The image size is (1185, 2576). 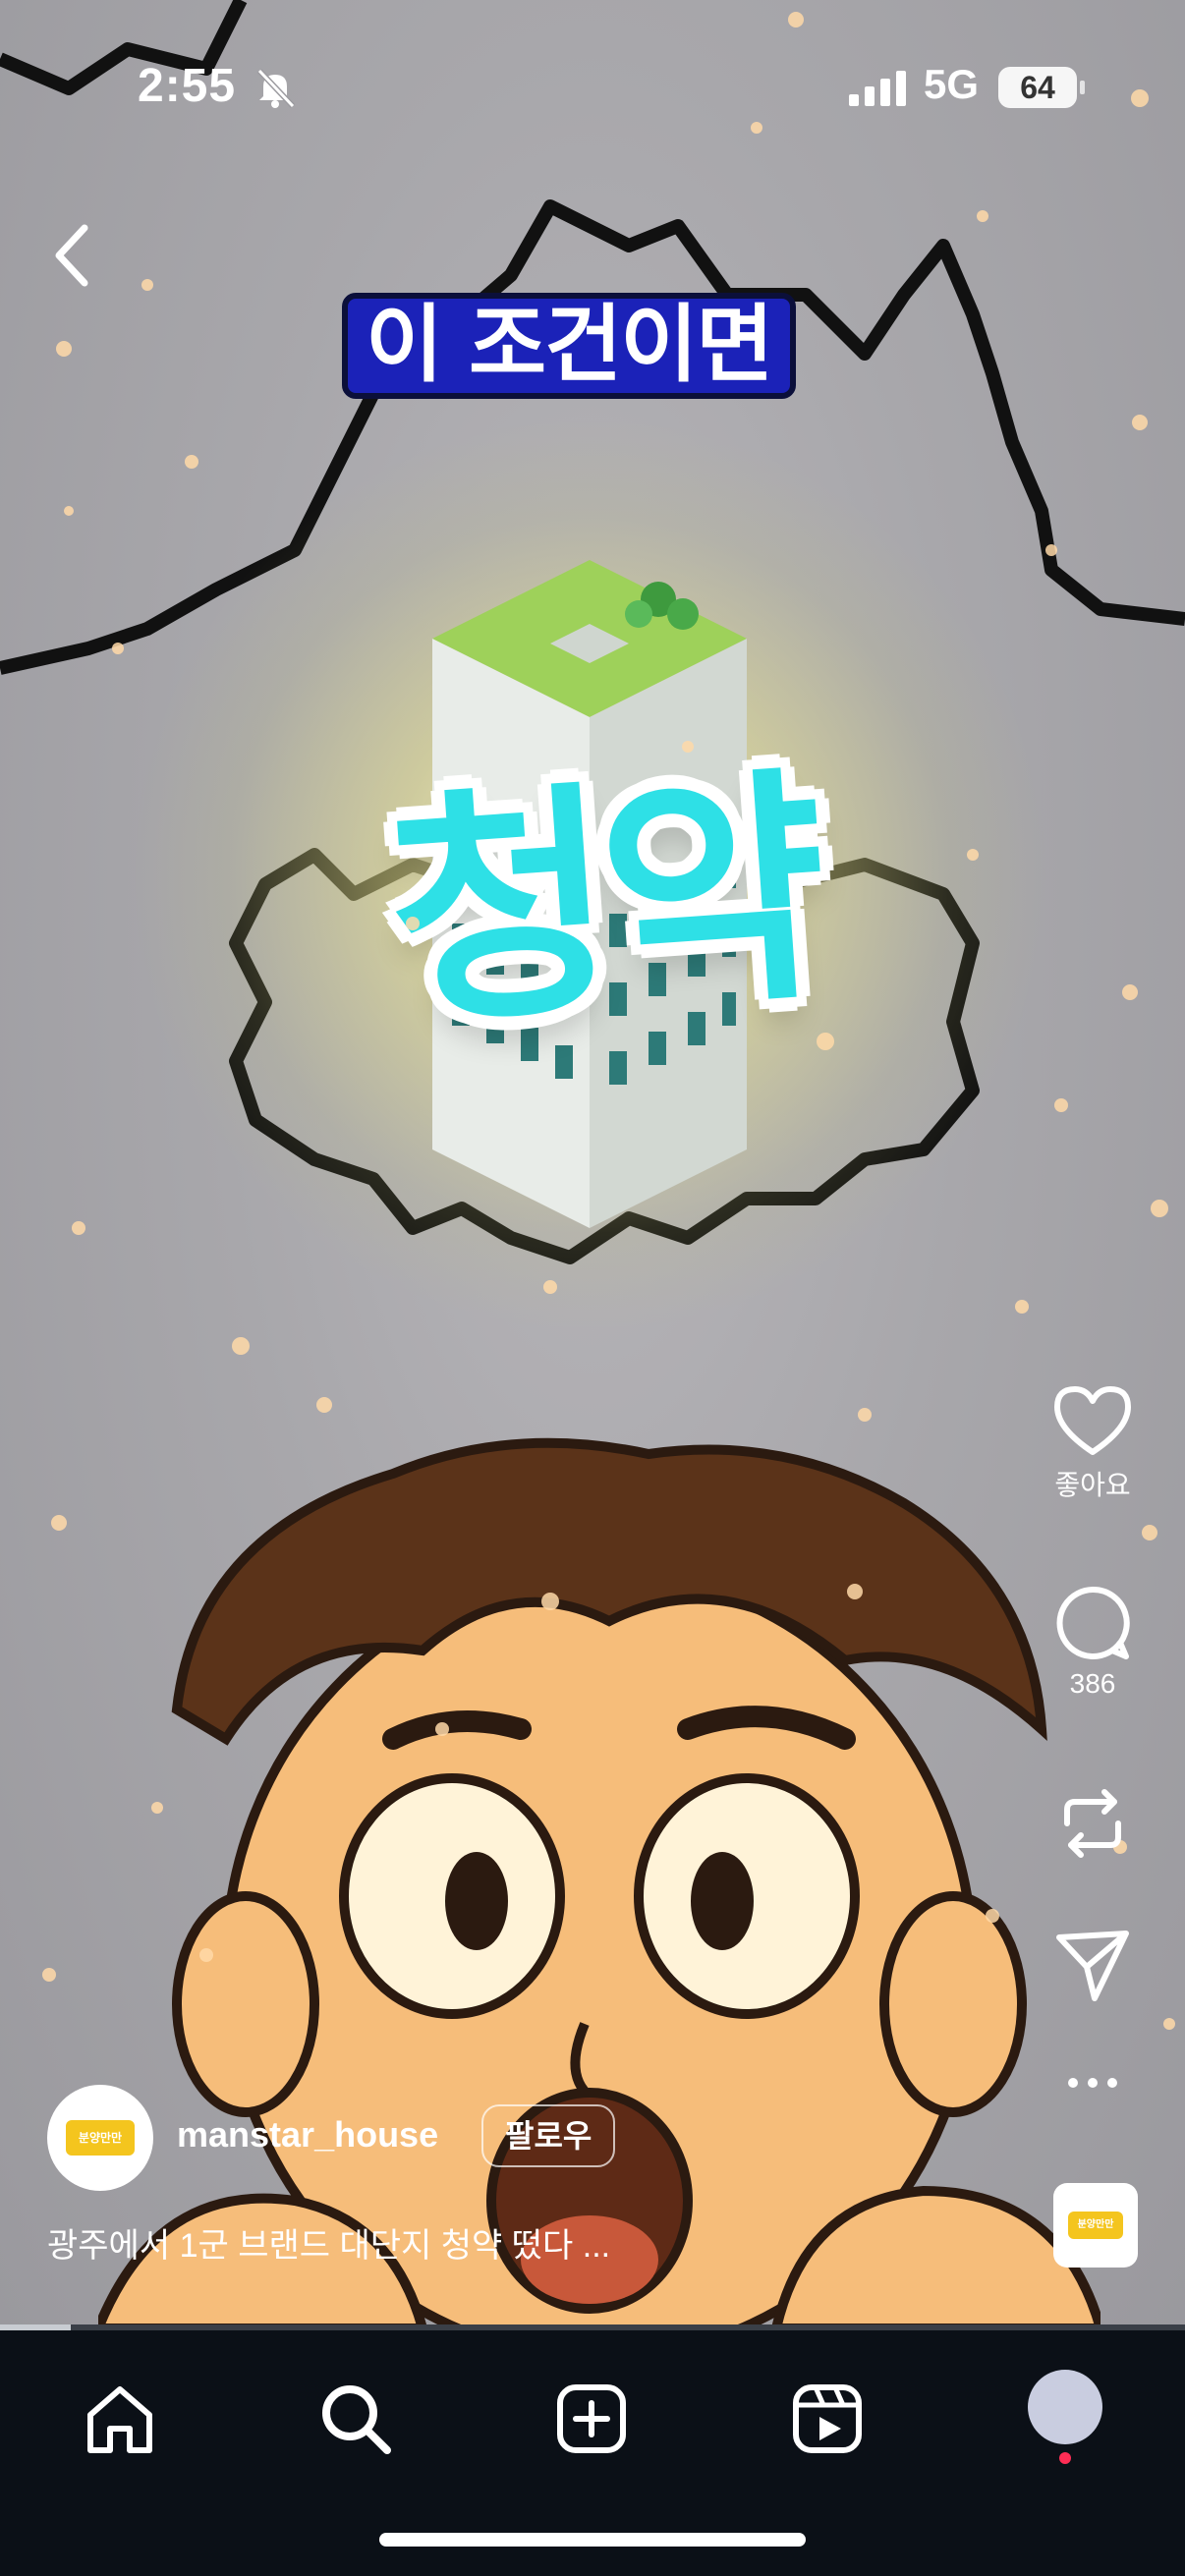 I want to click on home-indicator, so click(x=592, y=2540).